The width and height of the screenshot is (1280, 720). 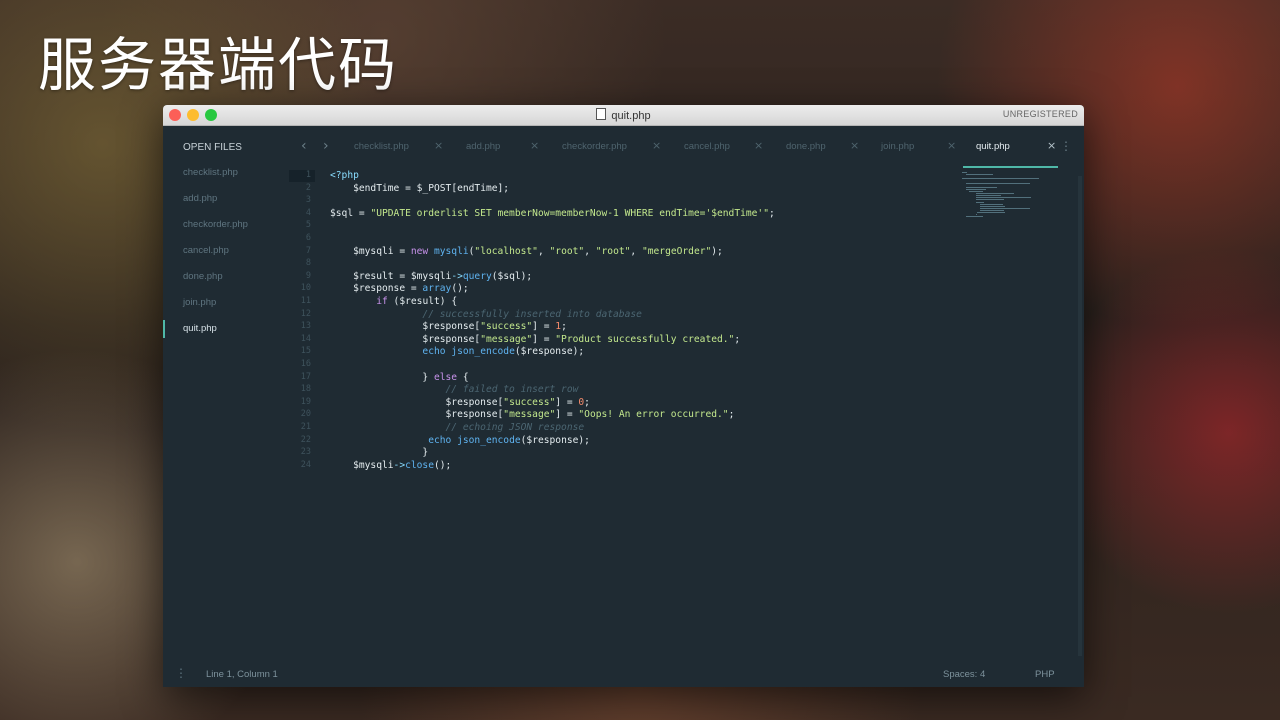 I want to click on line-number: 7, so click(x=308, y=250).